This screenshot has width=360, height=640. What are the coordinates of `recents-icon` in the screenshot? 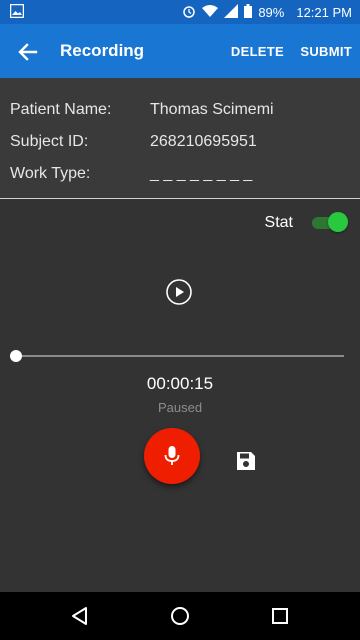 It's located at (280, 616).